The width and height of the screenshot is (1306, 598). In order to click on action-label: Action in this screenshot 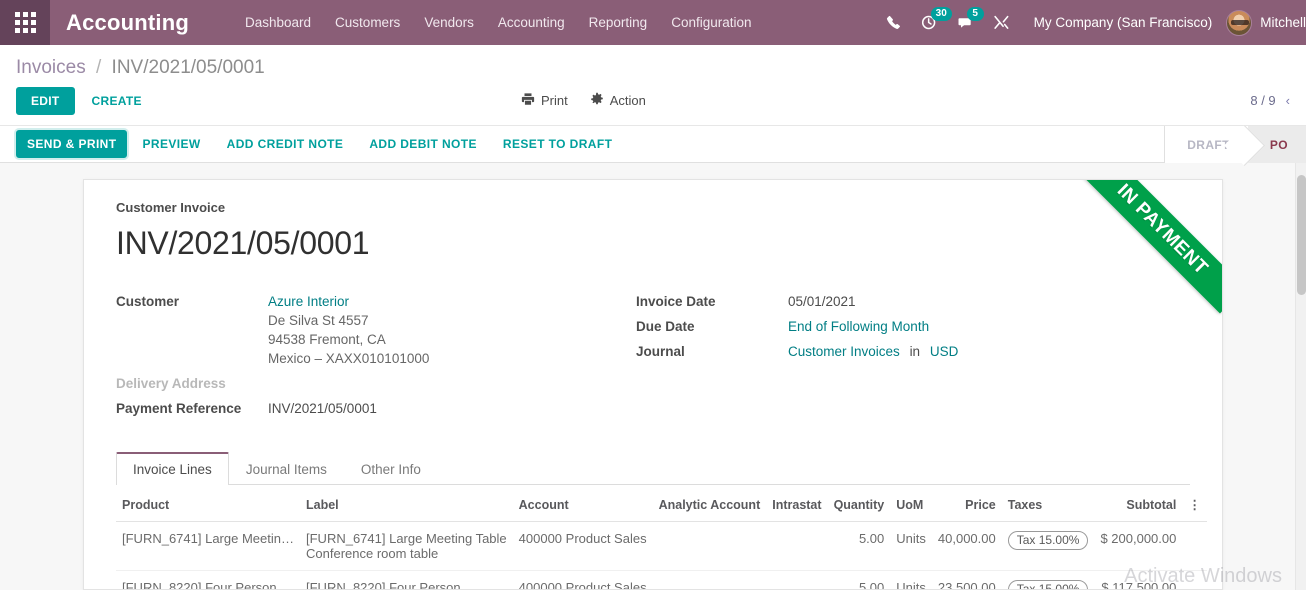, I will do `click(627, 100)`.